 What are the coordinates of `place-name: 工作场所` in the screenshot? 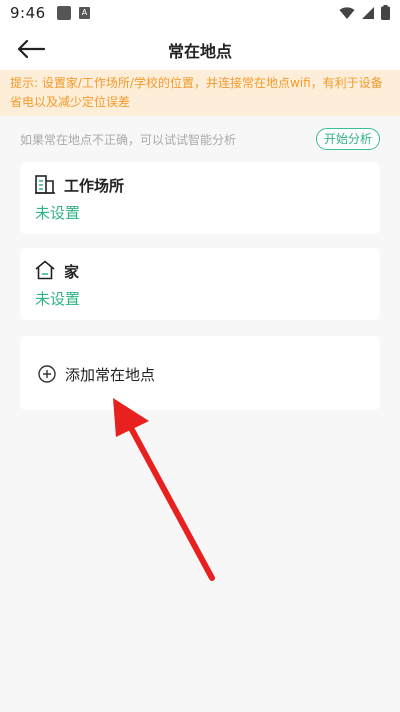 It's located at (94, 186).